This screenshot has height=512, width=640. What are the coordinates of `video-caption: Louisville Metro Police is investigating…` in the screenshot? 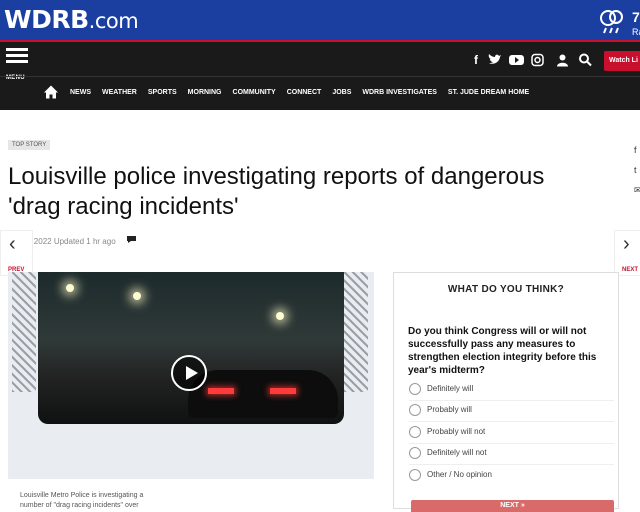 It's located at (82, 500).